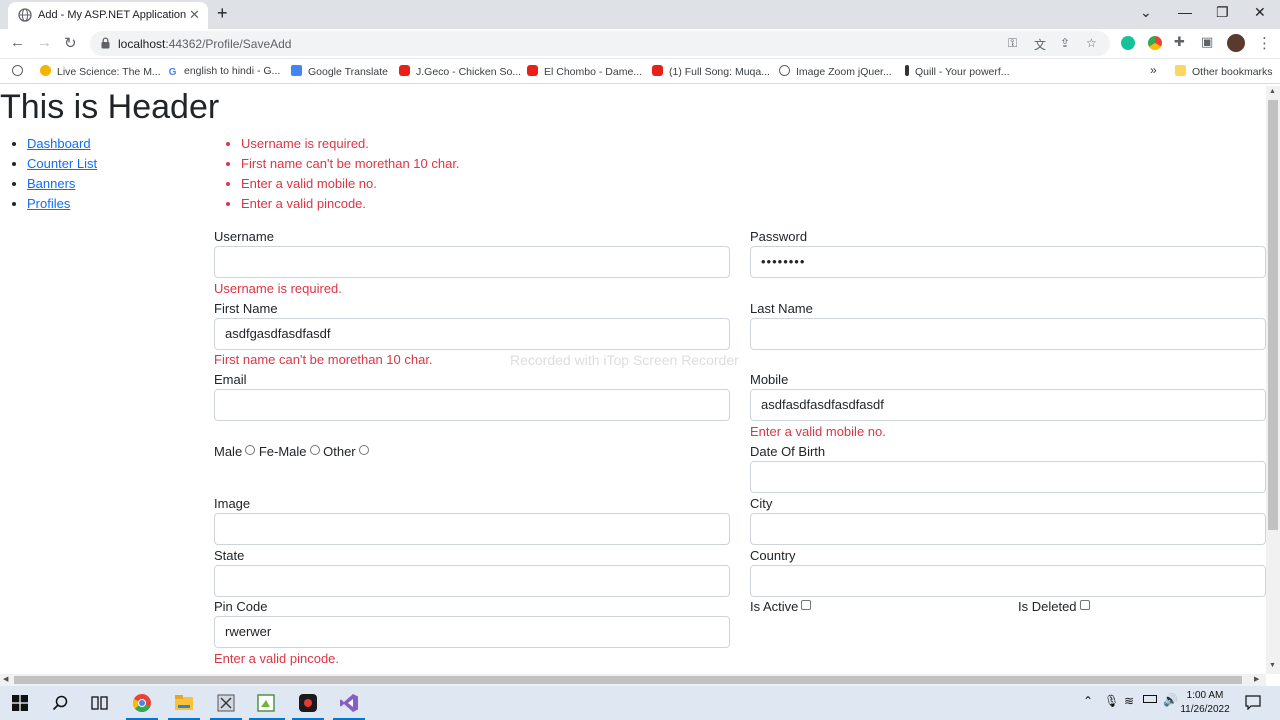 This screenshot has width=1280, height=720. I want to click on minimize-icon: —, so click(1185, 12).